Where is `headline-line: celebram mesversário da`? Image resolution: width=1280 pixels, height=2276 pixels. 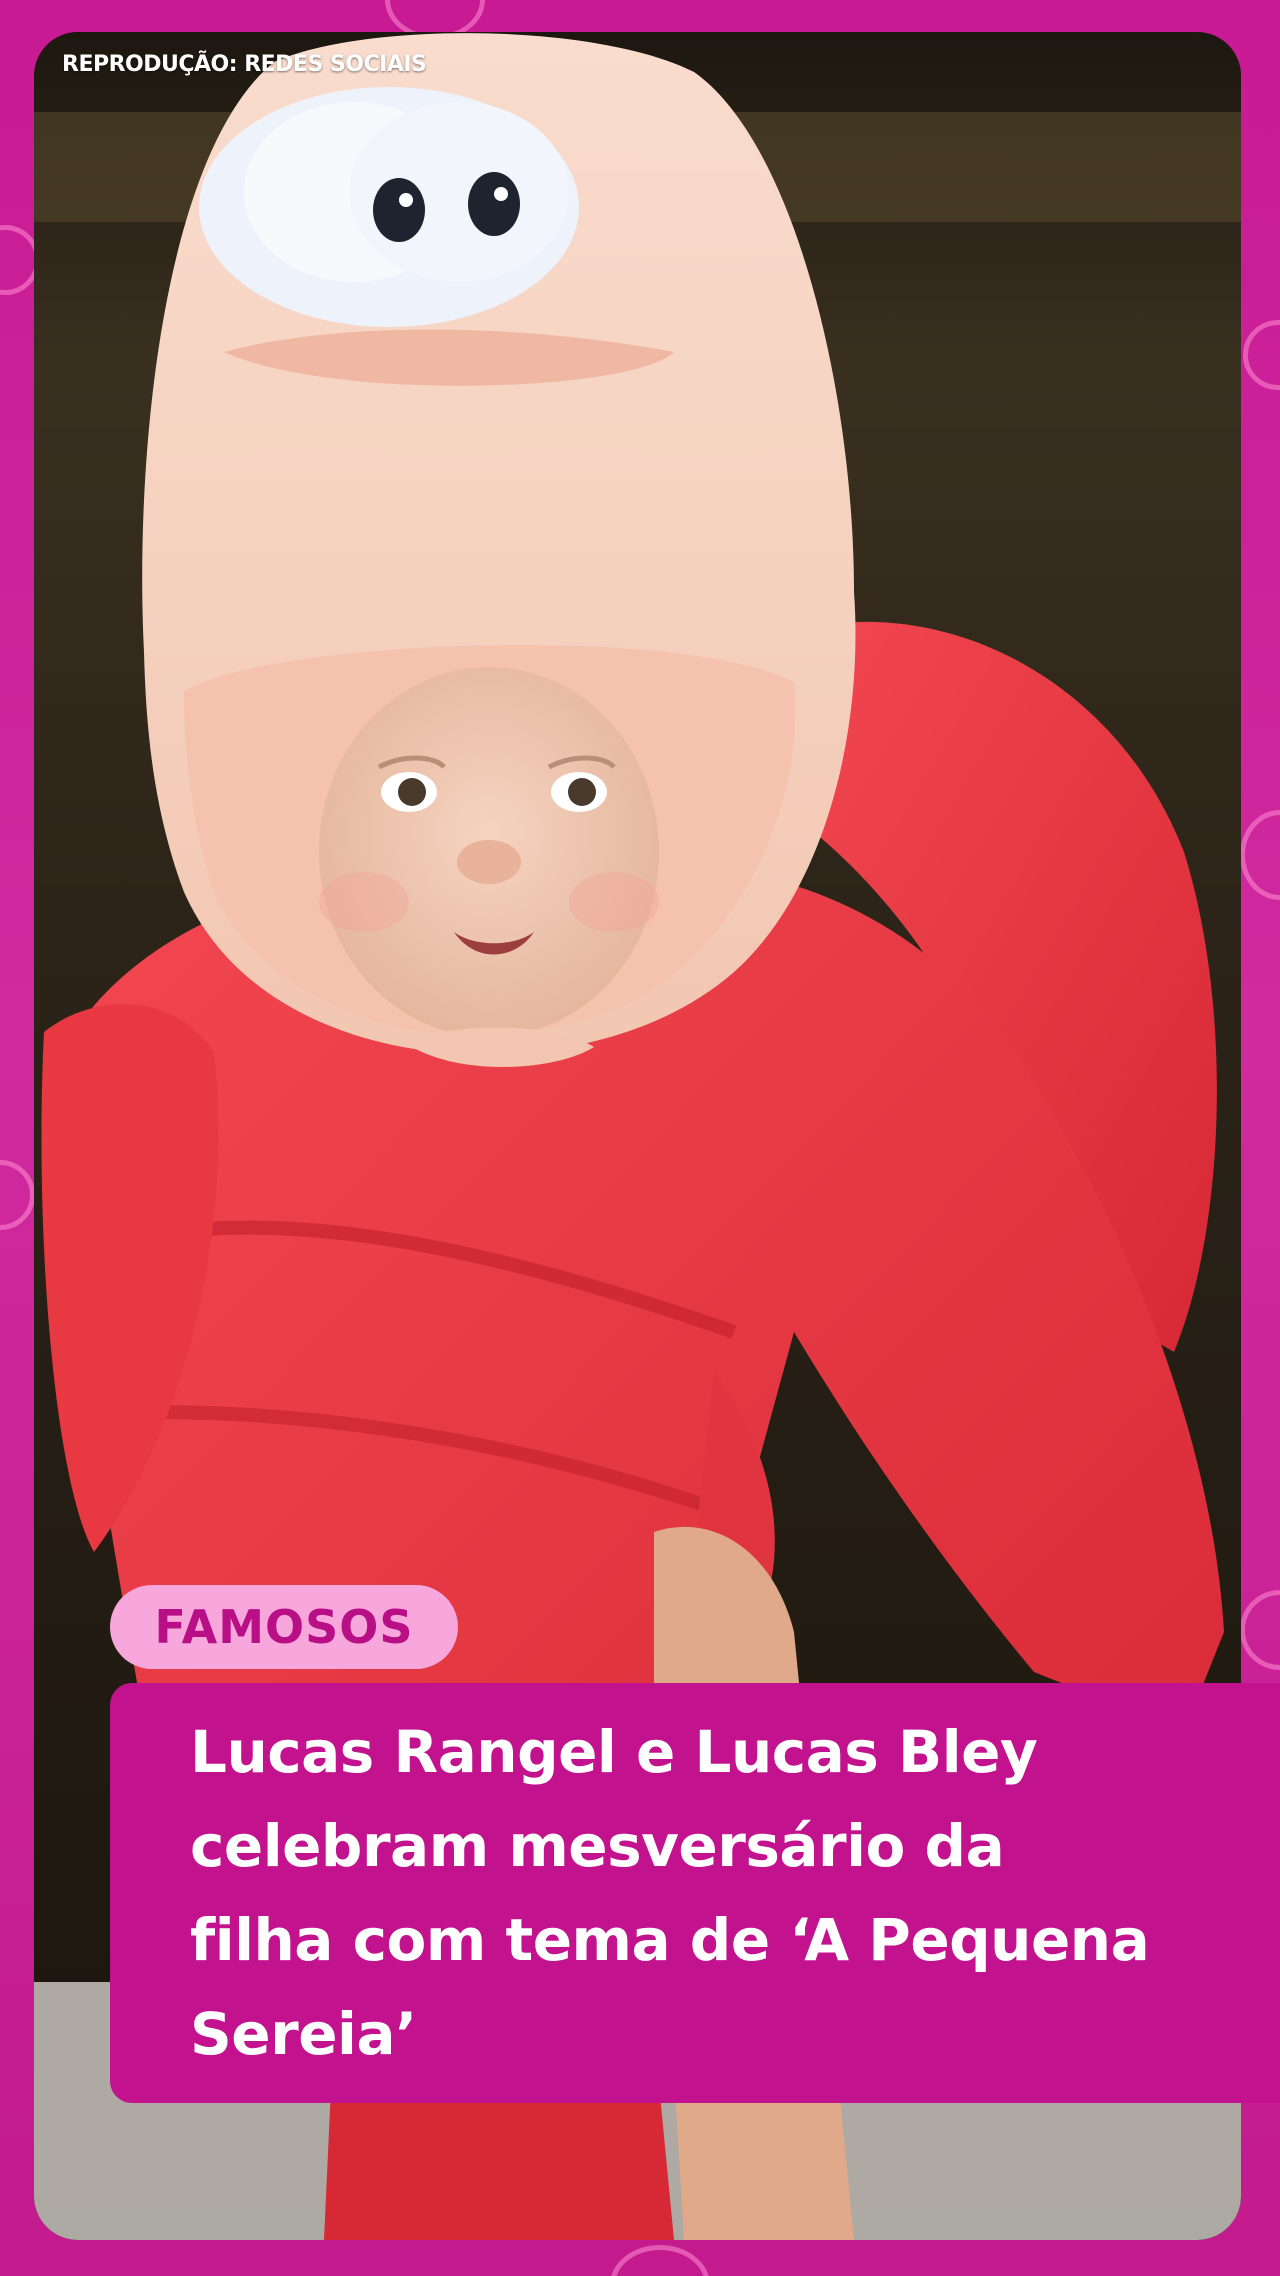 headline-line: celebram mesversário da is located at coordinates (597, 1846).